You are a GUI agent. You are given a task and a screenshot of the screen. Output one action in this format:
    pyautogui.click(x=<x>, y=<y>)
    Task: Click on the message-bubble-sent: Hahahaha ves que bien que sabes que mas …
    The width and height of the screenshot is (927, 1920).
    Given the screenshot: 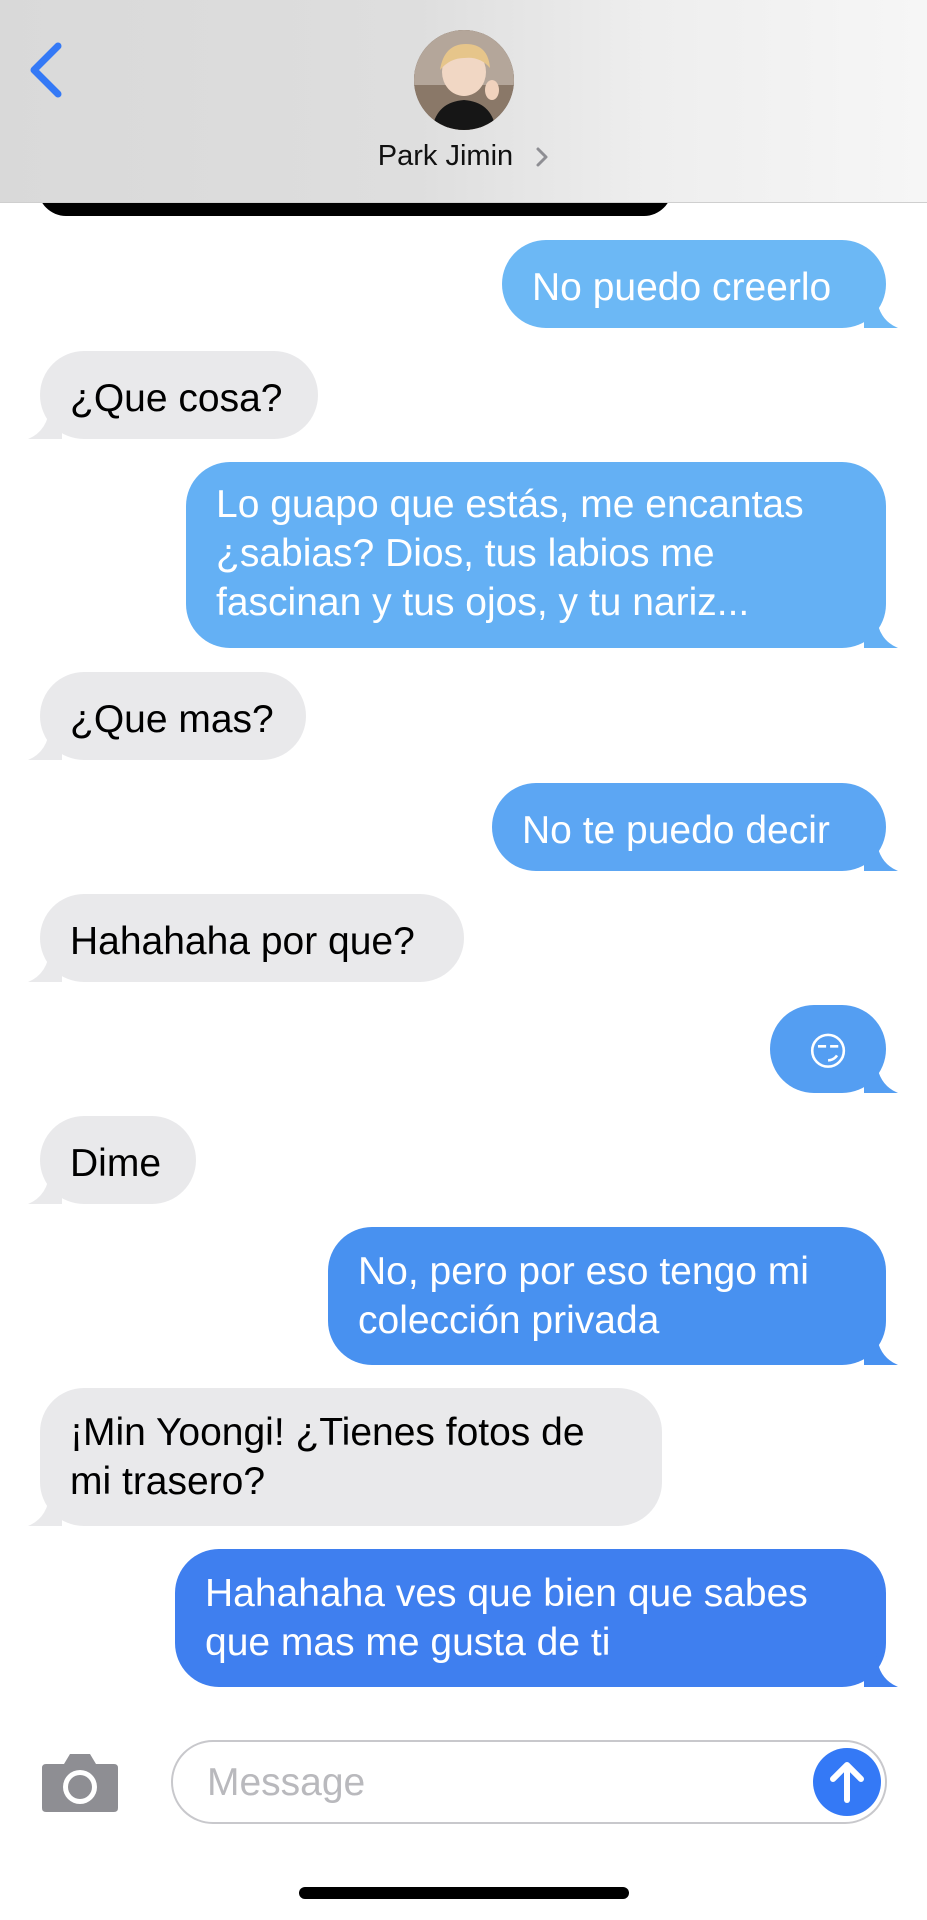 What is the action you would take?
    pyautogui.click(x=536, y=1618)
    